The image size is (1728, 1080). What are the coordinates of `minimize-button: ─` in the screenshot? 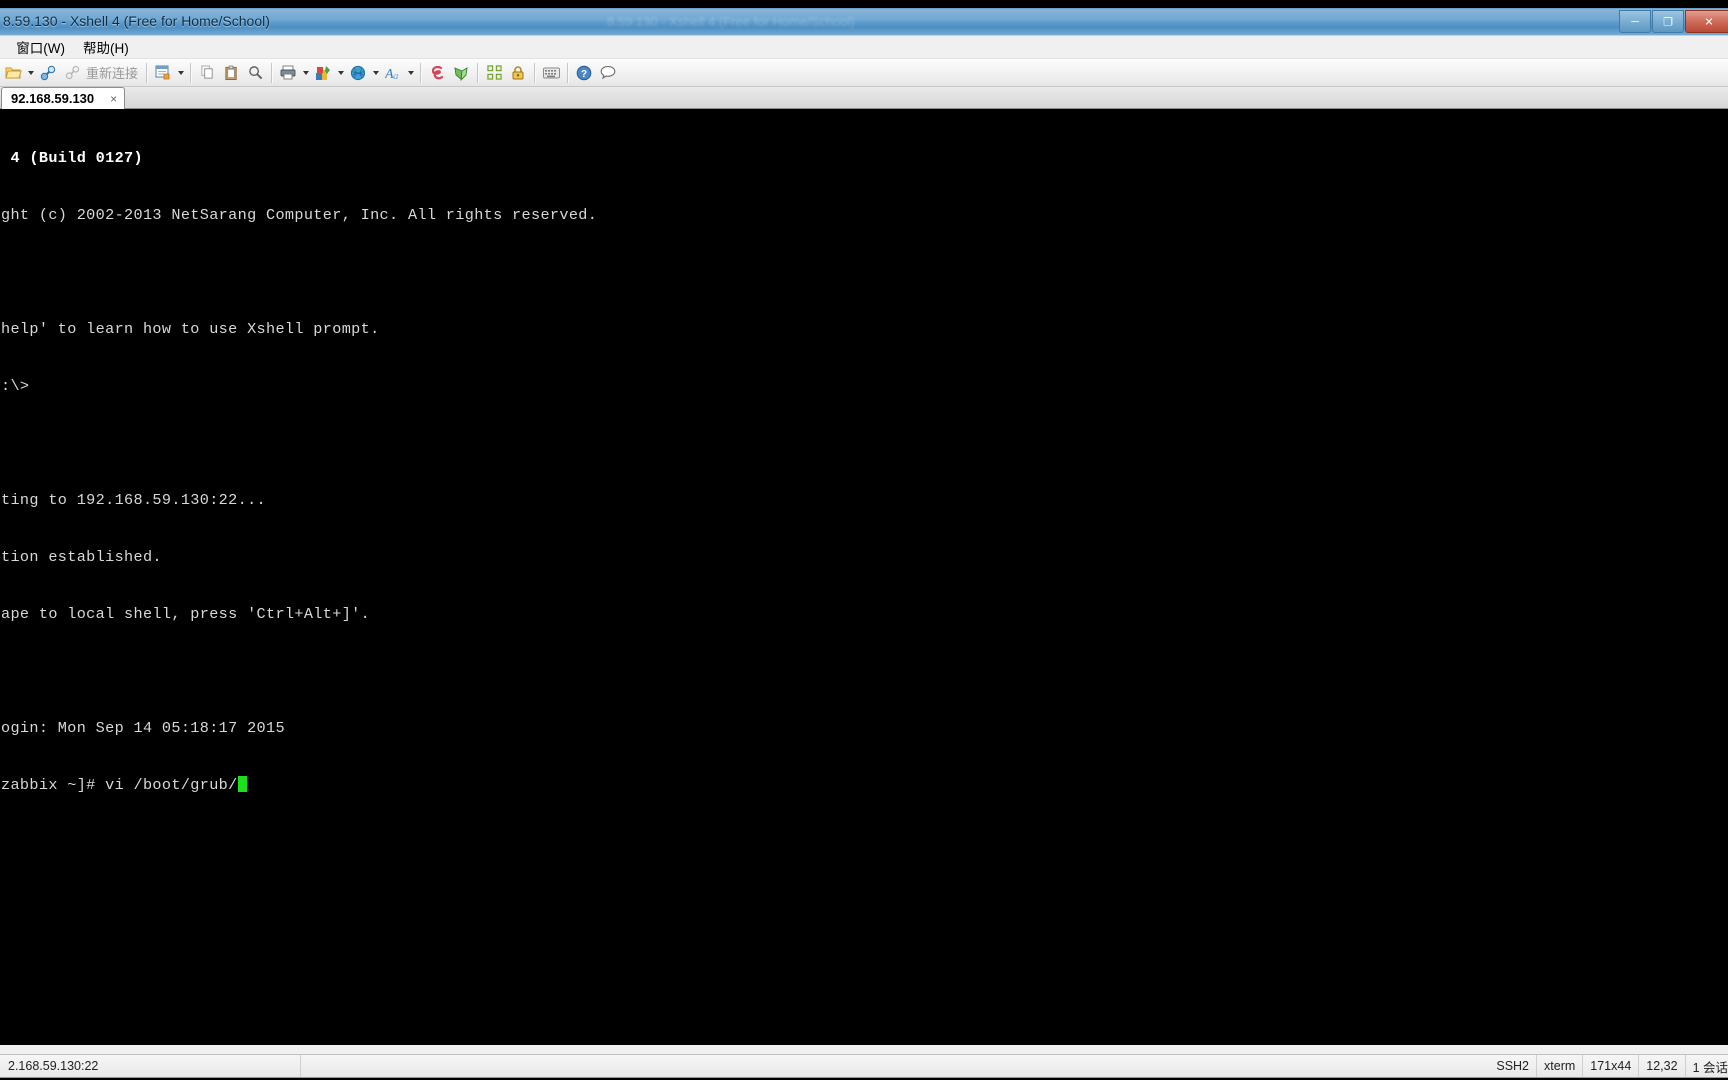 It's located at (1635, 21).